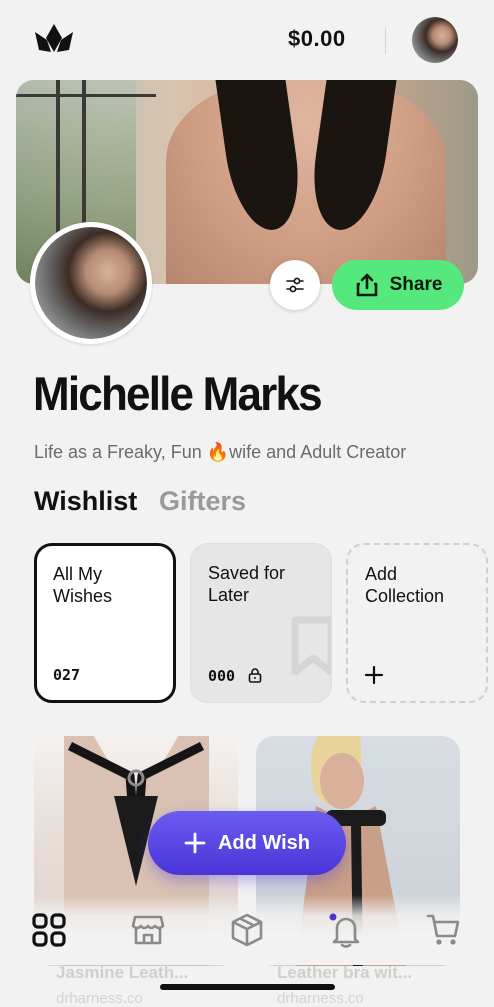 Image resolution: width=494 pixels, height=1007 pixels. I want to click on account-avatar, so click(435, 40).